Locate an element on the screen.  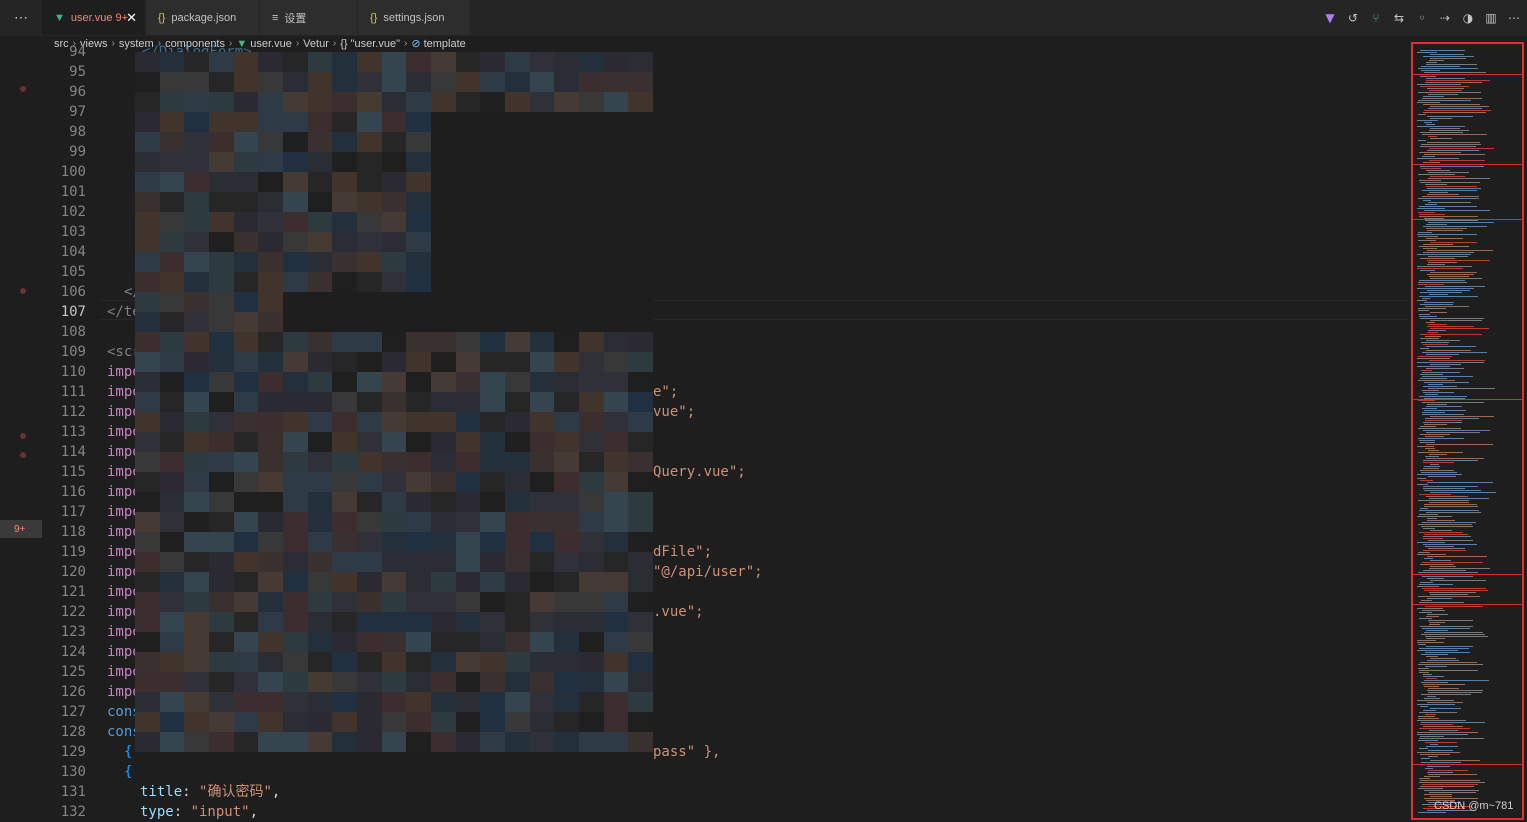
go-circle-icon: ◦ is located at coordinates (1422, 18).